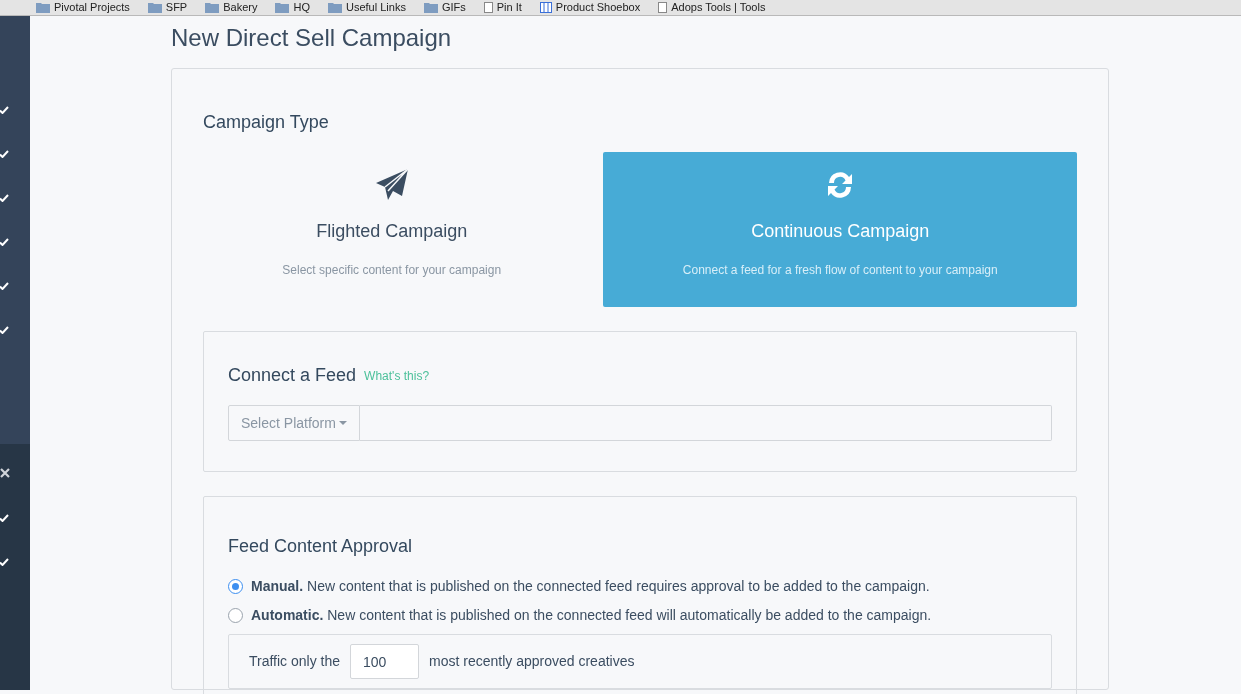 The height and width of the screenshot is (694, 1241). What do you see at coordinates (392, 270) in the screenshot?
I see `option-description: Select specific content for your campaign` at bounding box center [392, 270].